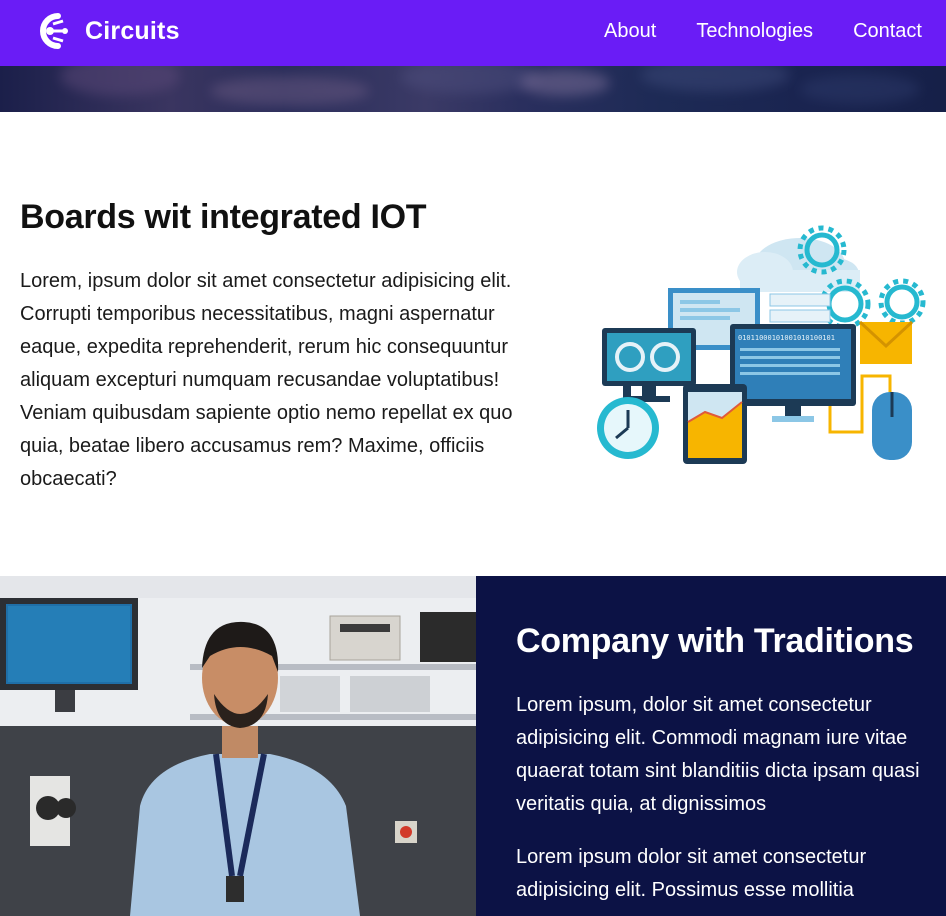  I want to click on brand-name: Circuits, so click(132, 30).